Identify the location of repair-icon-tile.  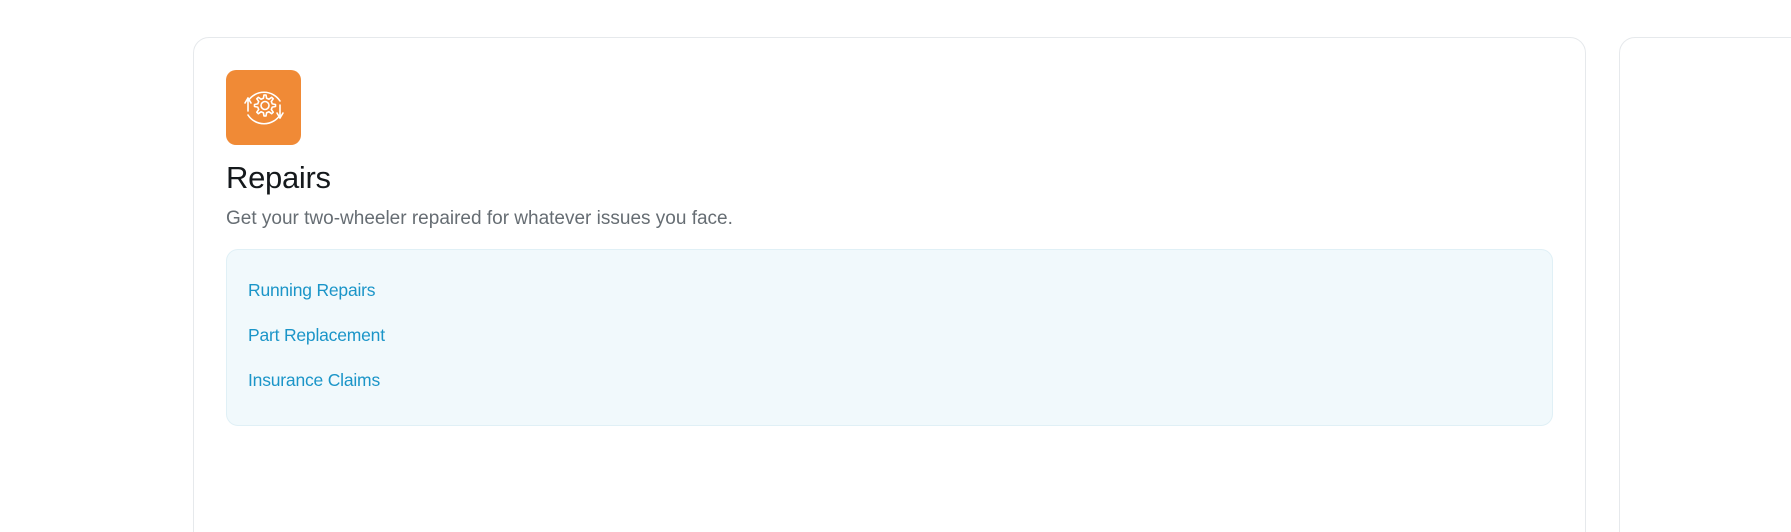
(263, 107).